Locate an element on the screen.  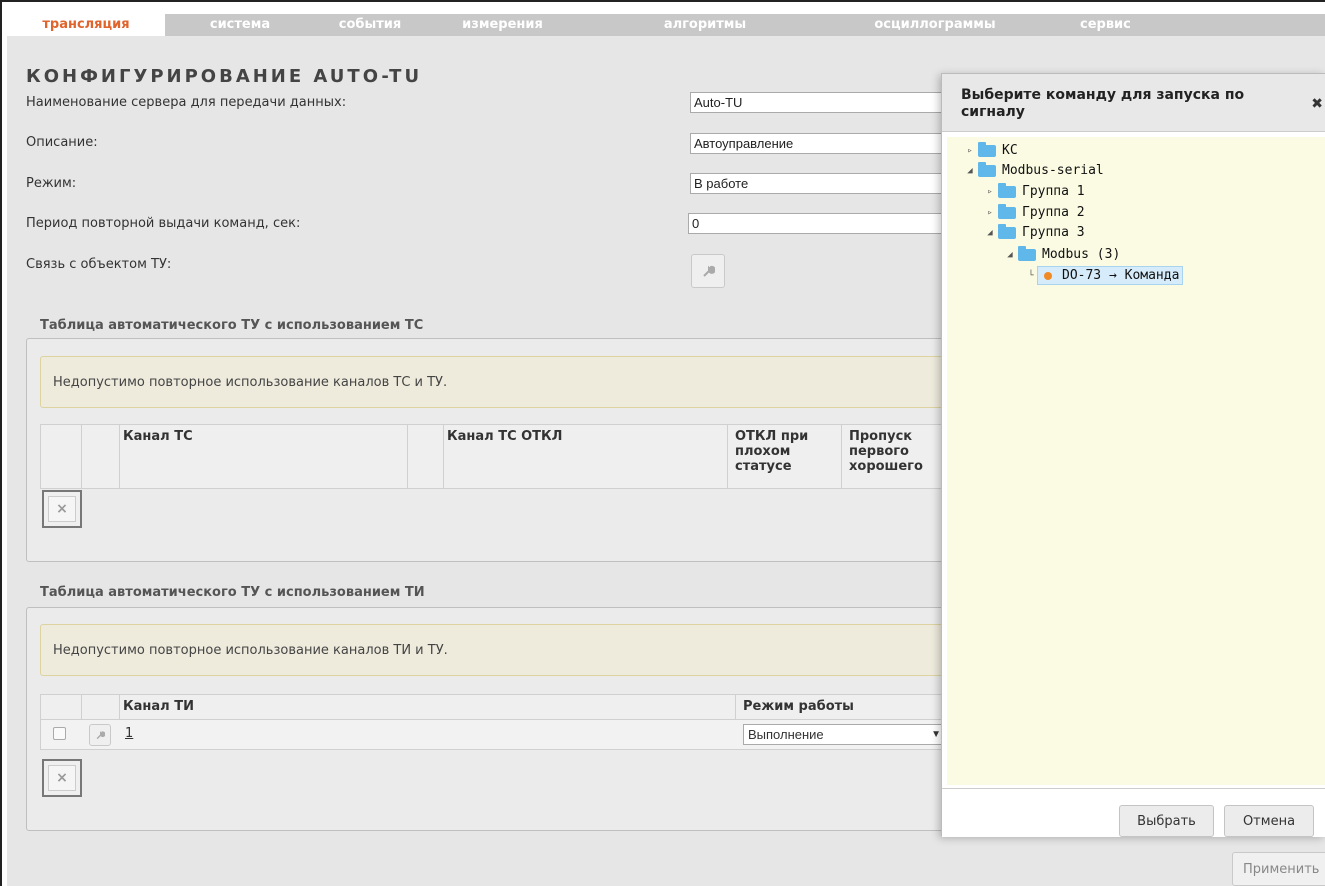
ti-col-channel: Канал ТИ is located at coordinates (158, 706).